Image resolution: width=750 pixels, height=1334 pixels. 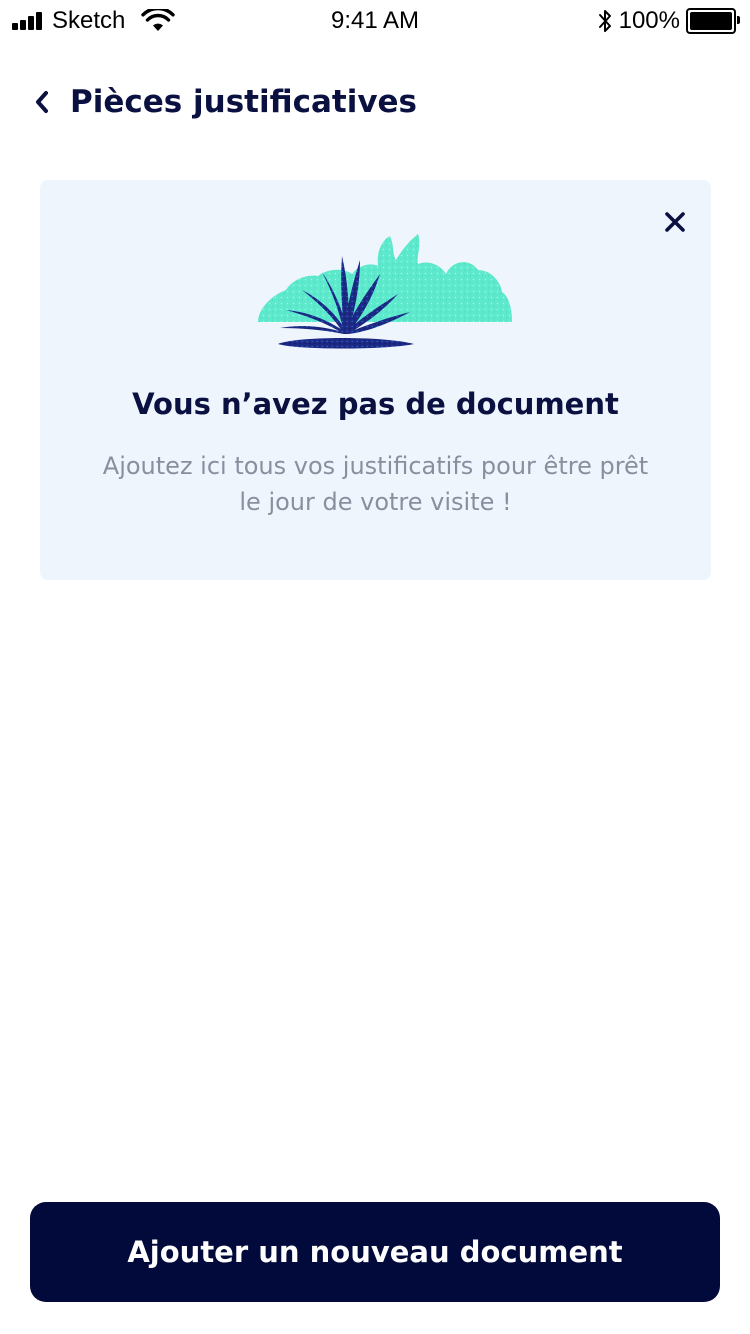 I want to click on battery-icon, so click(x=713, y=21).